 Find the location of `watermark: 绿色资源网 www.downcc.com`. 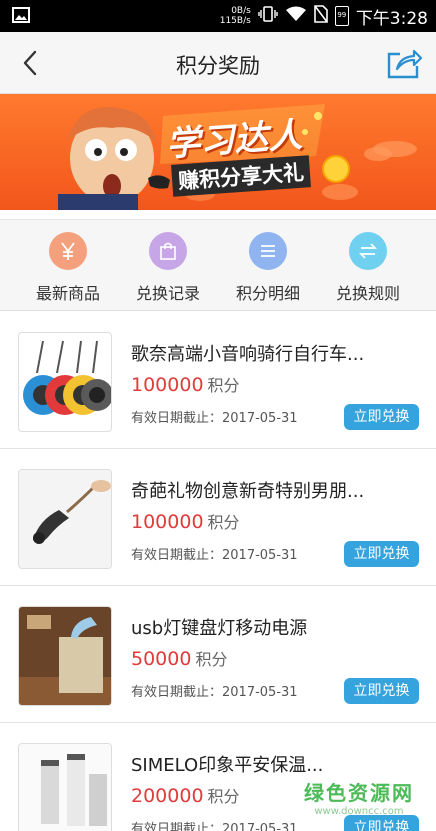

watermark: 绿色资源网 www.downcc.com is located at coordinates (359, 799).